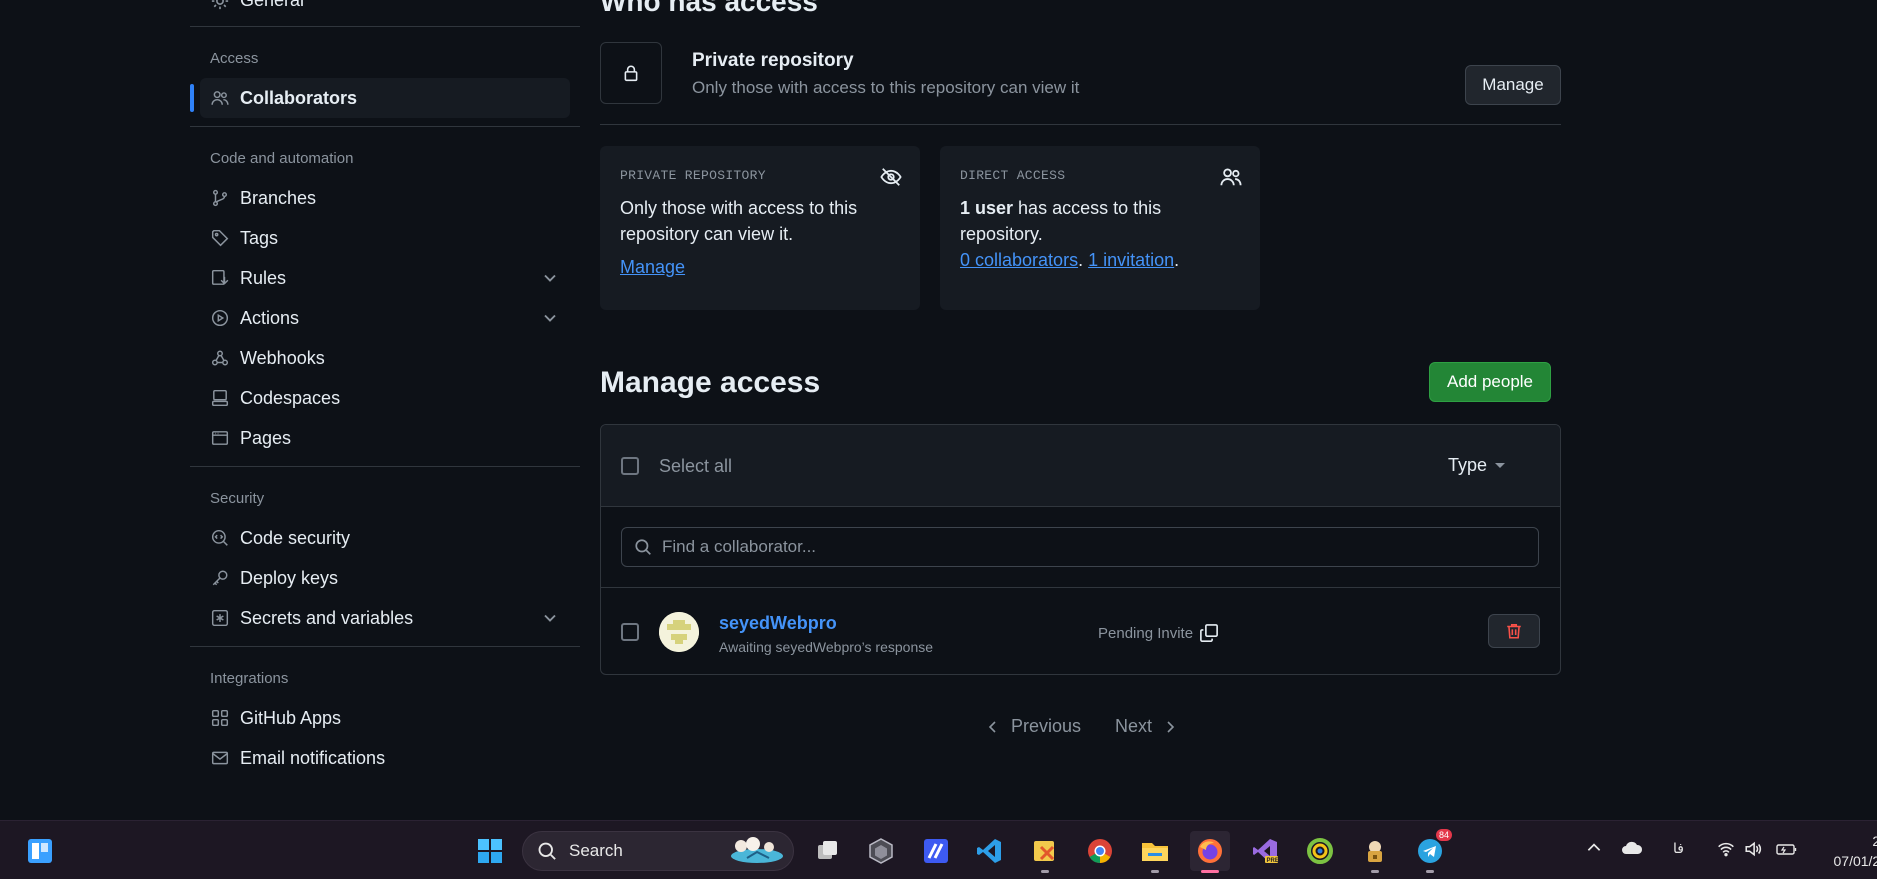  Describe the element at coordinates (385, 278) in the screenshot. I see `sidebar-item-rules: Rules` at that location.